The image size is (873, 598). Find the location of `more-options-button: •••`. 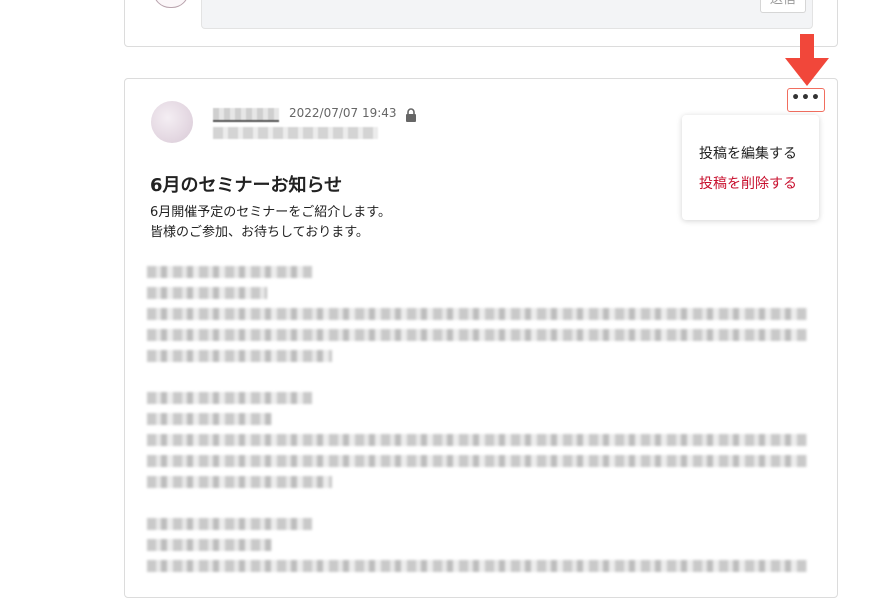

more-options-button: ••• is located at coordinates (806, 100).